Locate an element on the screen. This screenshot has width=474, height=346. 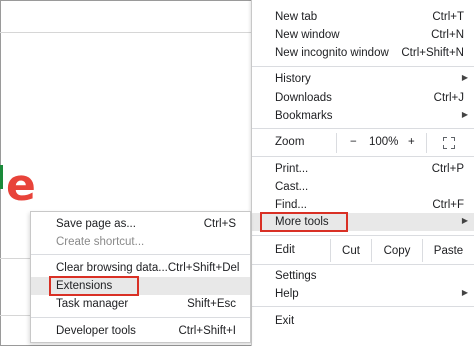
menu-item-downloads: Downloads Ctrl+J is located at coordinates (363, 98).